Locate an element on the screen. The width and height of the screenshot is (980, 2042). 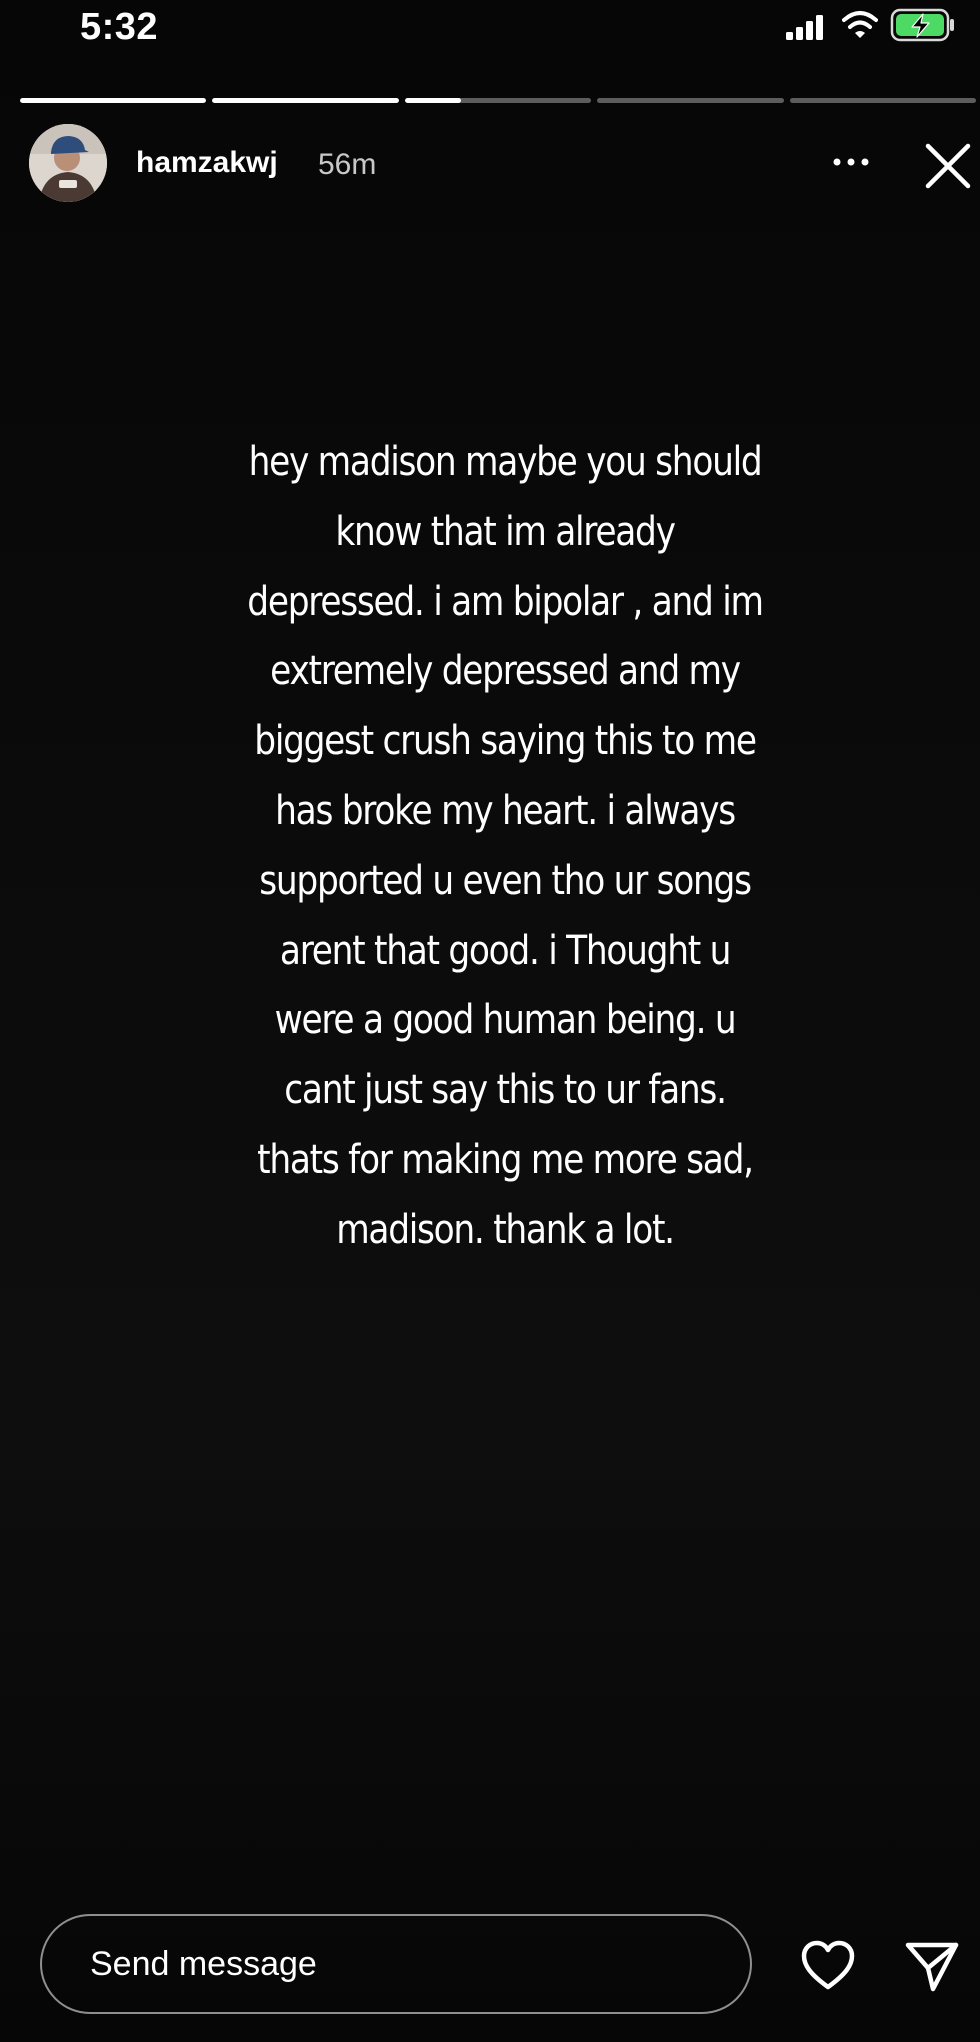
battery-charging-icon is located at coordinates (922, 25).